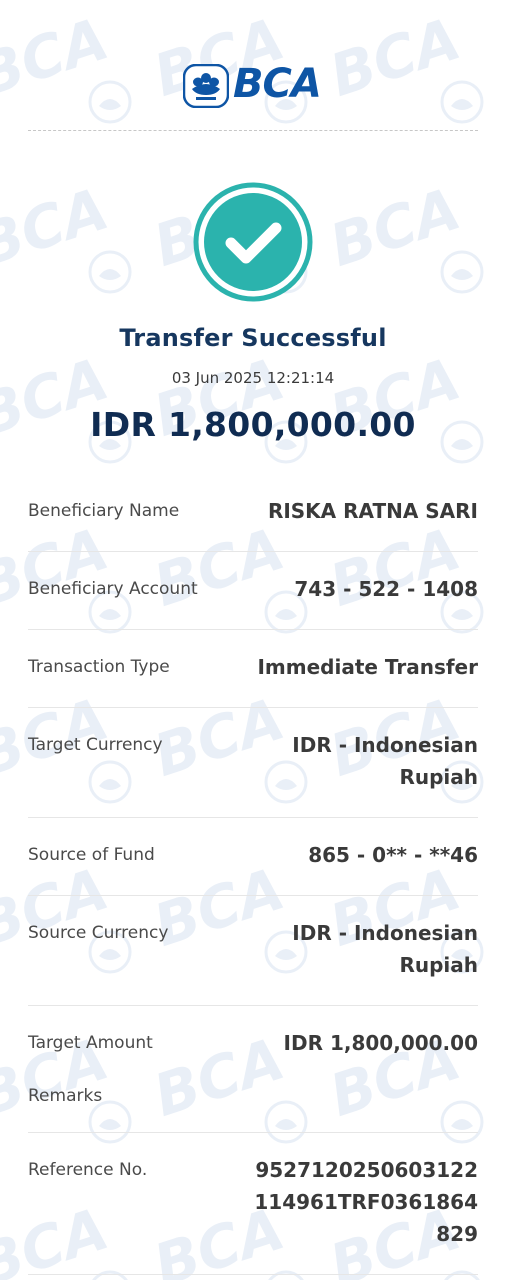 The height and width of the screenshot is (1280, 506). What do you see at coordinates (253, 513) in the screenshot?
I see `detail-row-beneficiary-name: Beneficiary Name RISKA RATNA SARI` at bounding box center [253, 513].